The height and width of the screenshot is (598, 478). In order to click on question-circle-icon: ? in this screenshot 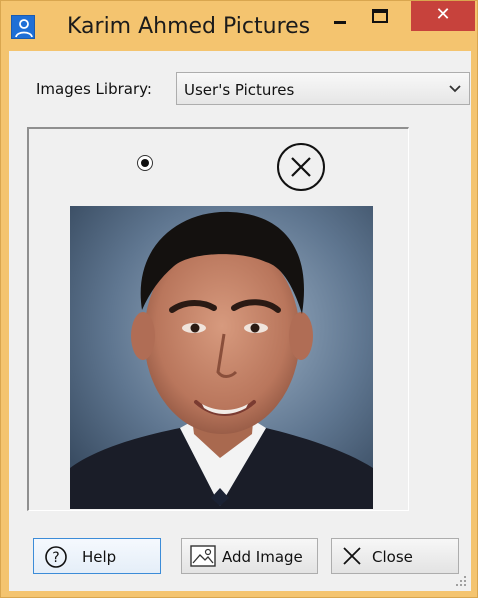, I will do `click(56, 557)`.